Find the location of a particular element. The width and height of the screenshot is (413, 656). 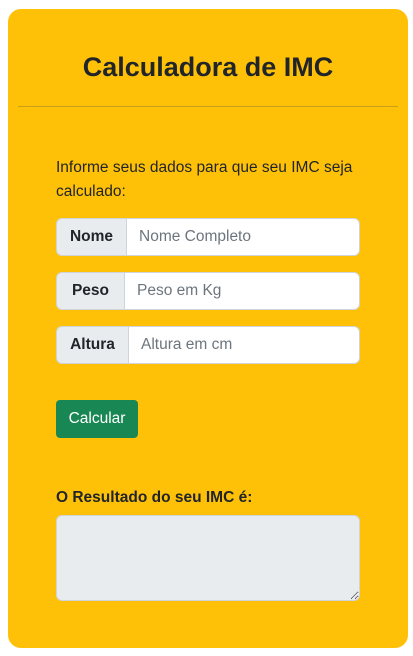

name-input-group: Nome is located at coordinates (208, 237).